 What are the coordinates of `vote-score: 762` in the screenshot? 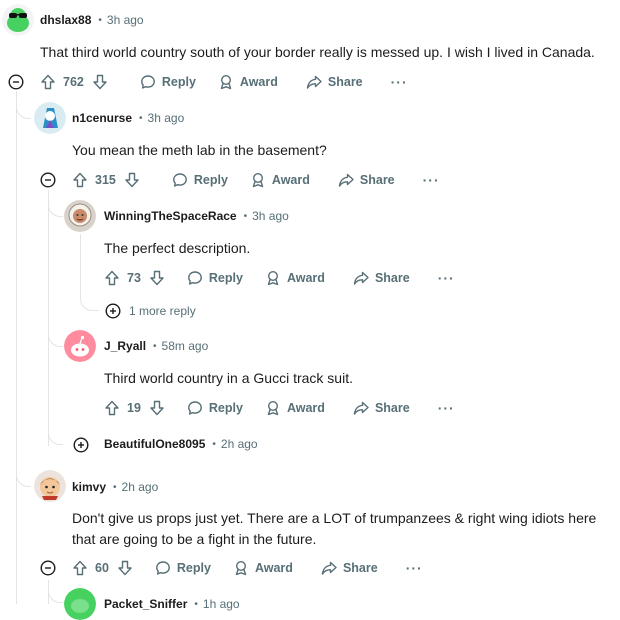 It's located at (73, 82).